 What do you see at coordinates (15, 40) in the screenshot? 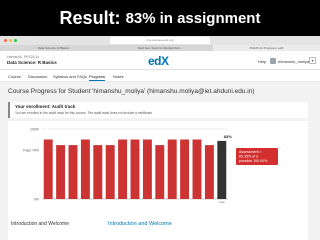
I see `maximize-window-icon` at bounding box center [15, 40].